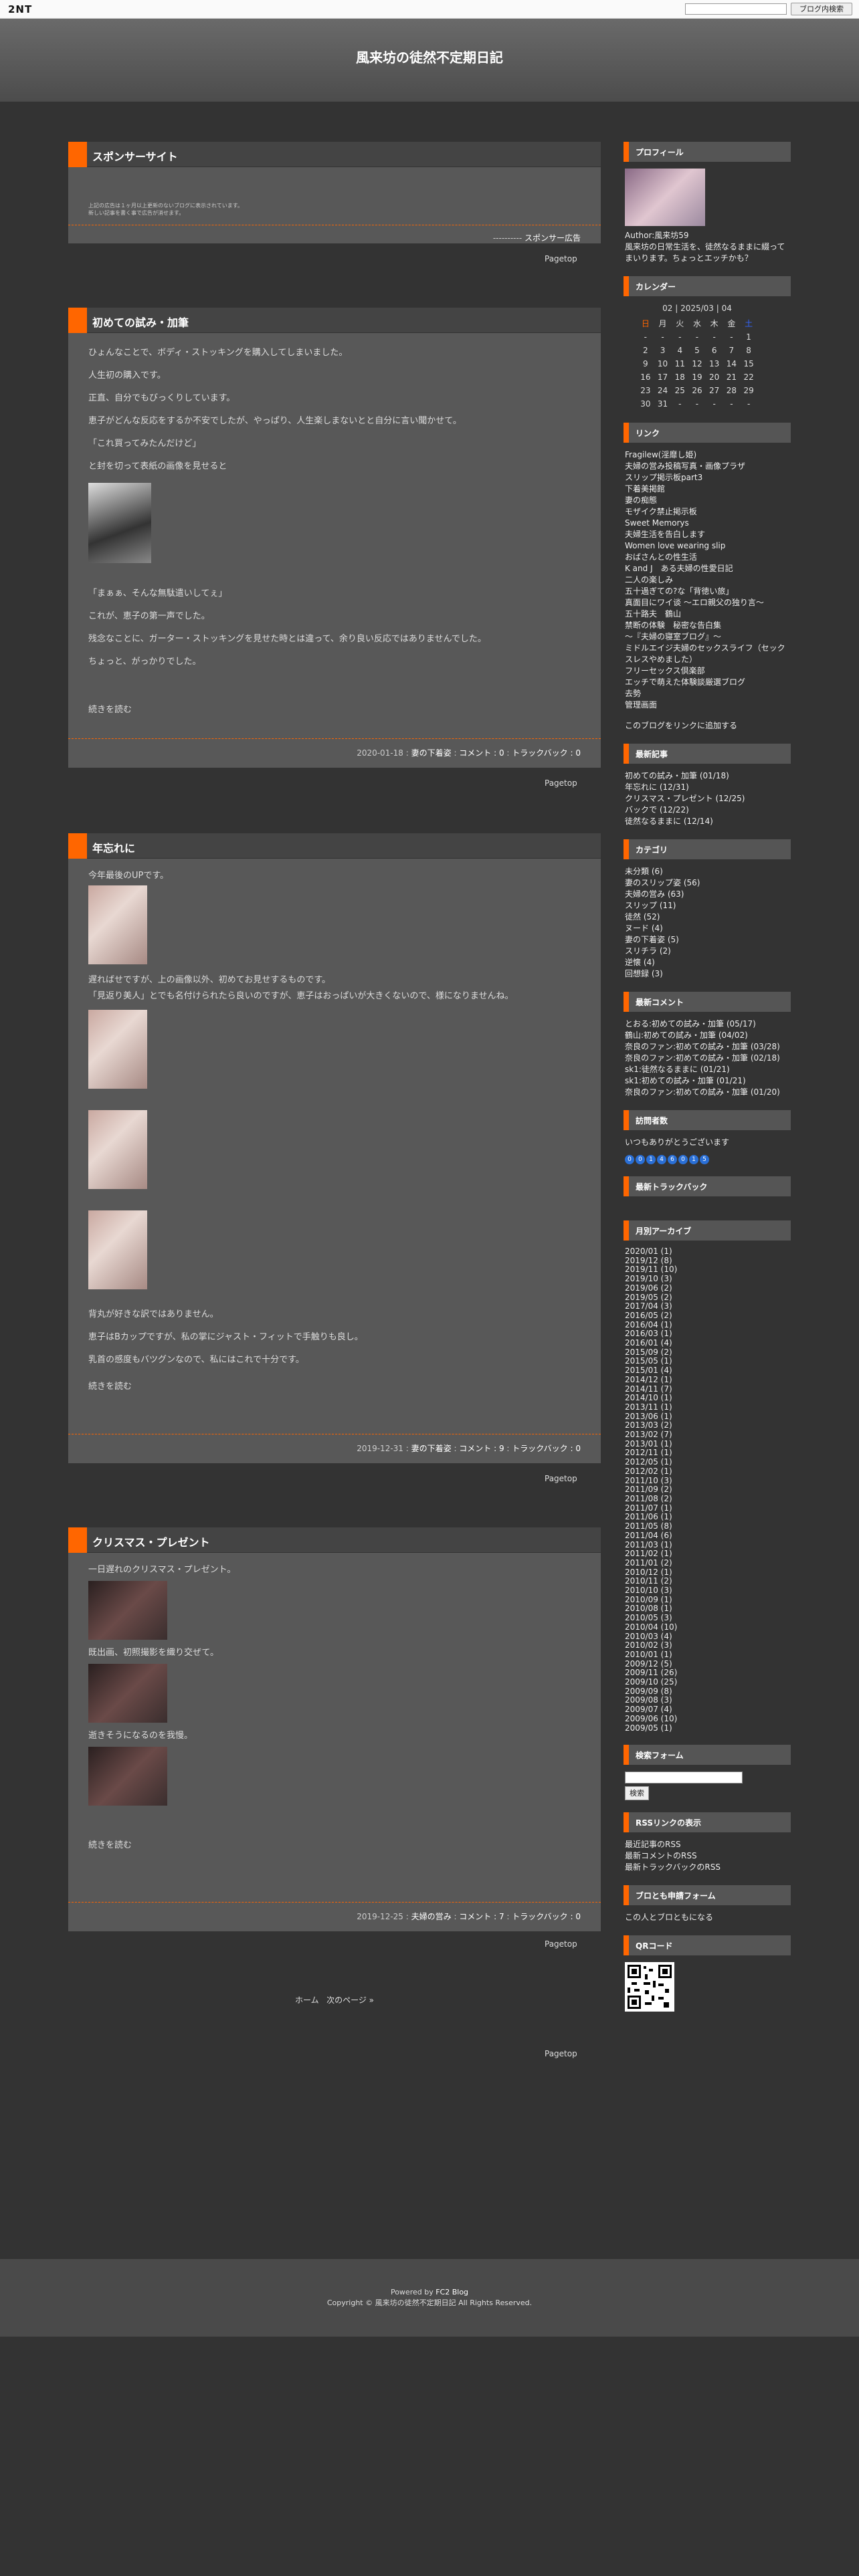 This screenshot has width=859, height=2576. I want to click on rss-link: 最新コメントのRSS, so click(707, 1856).